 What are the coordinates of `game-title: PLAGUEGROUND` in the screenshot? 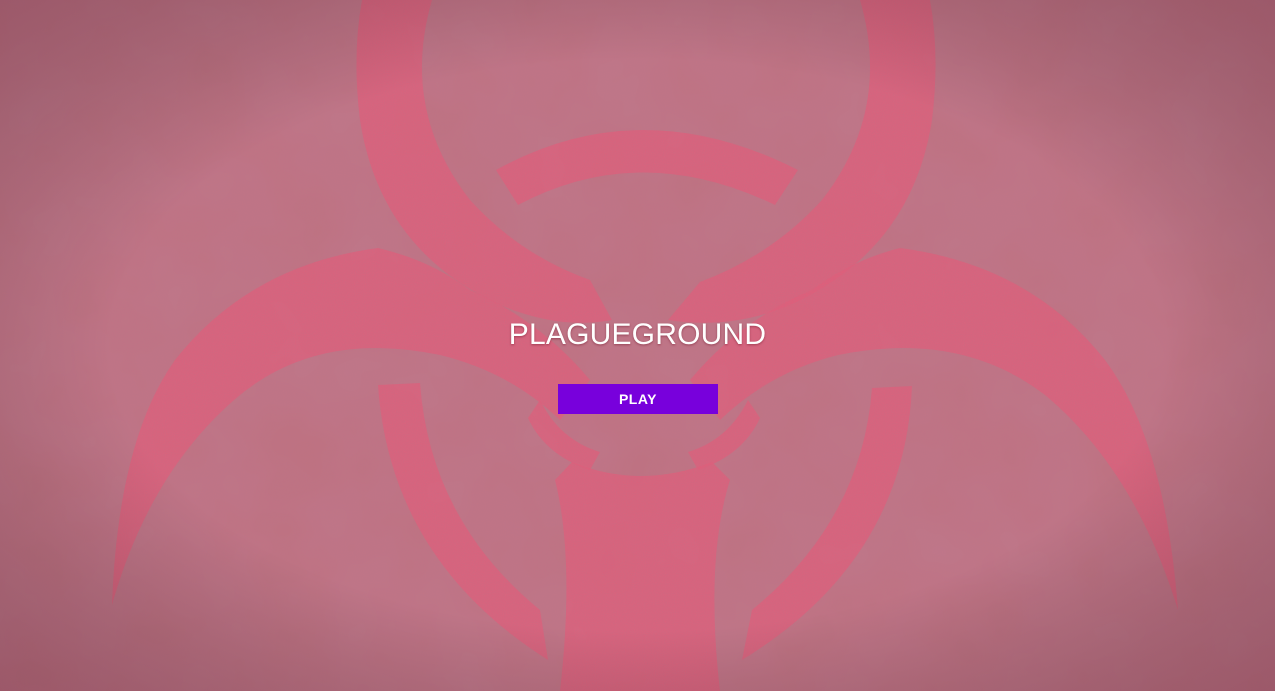 It's located at (637, 334).